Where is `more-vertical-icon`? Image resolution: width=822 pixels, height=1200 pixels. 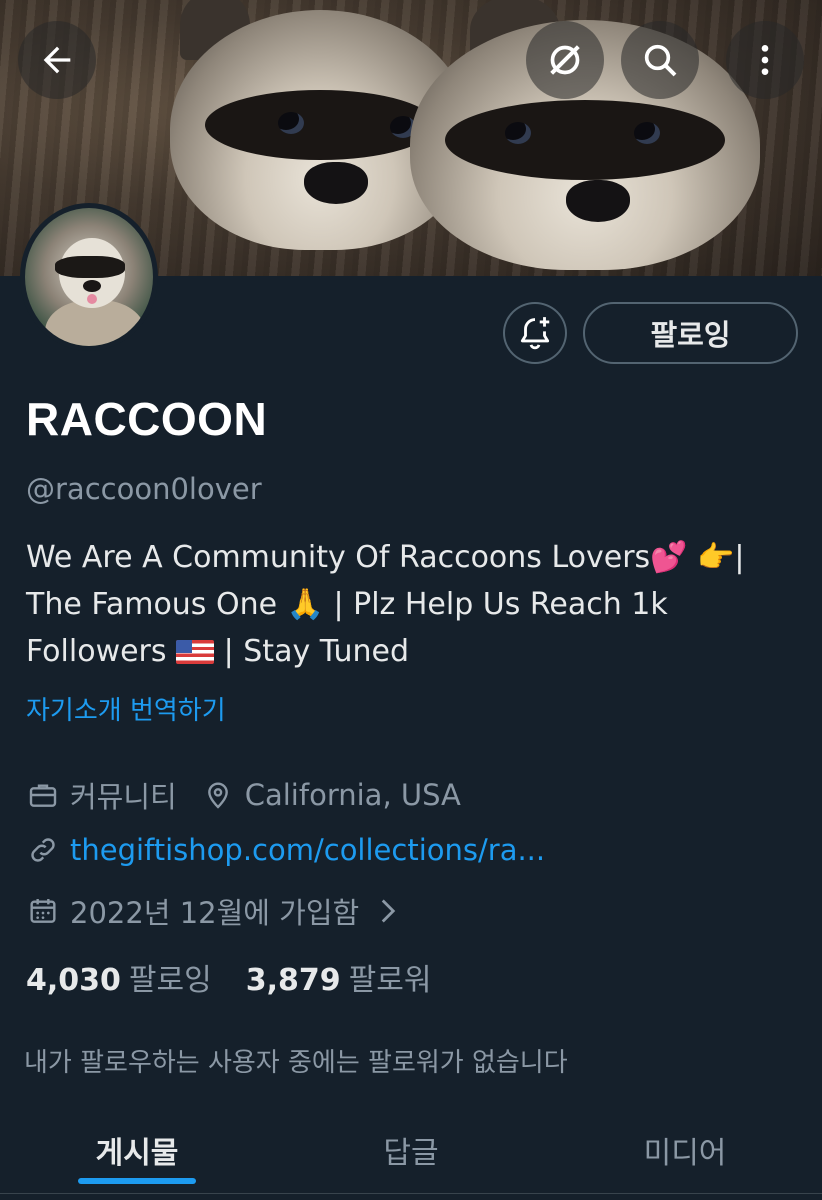
more-vertical-icon is located at coordinates (765, 60).